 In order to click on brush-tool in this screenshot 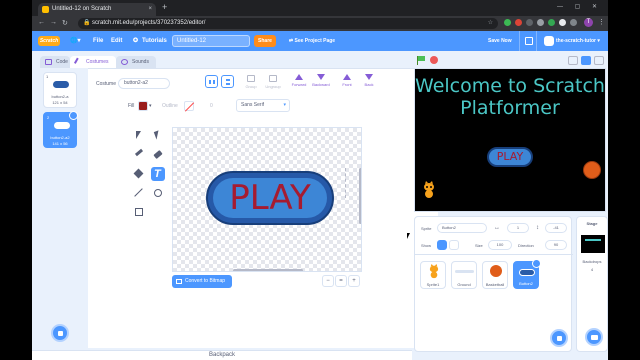, I will do `click(139, 155)`.